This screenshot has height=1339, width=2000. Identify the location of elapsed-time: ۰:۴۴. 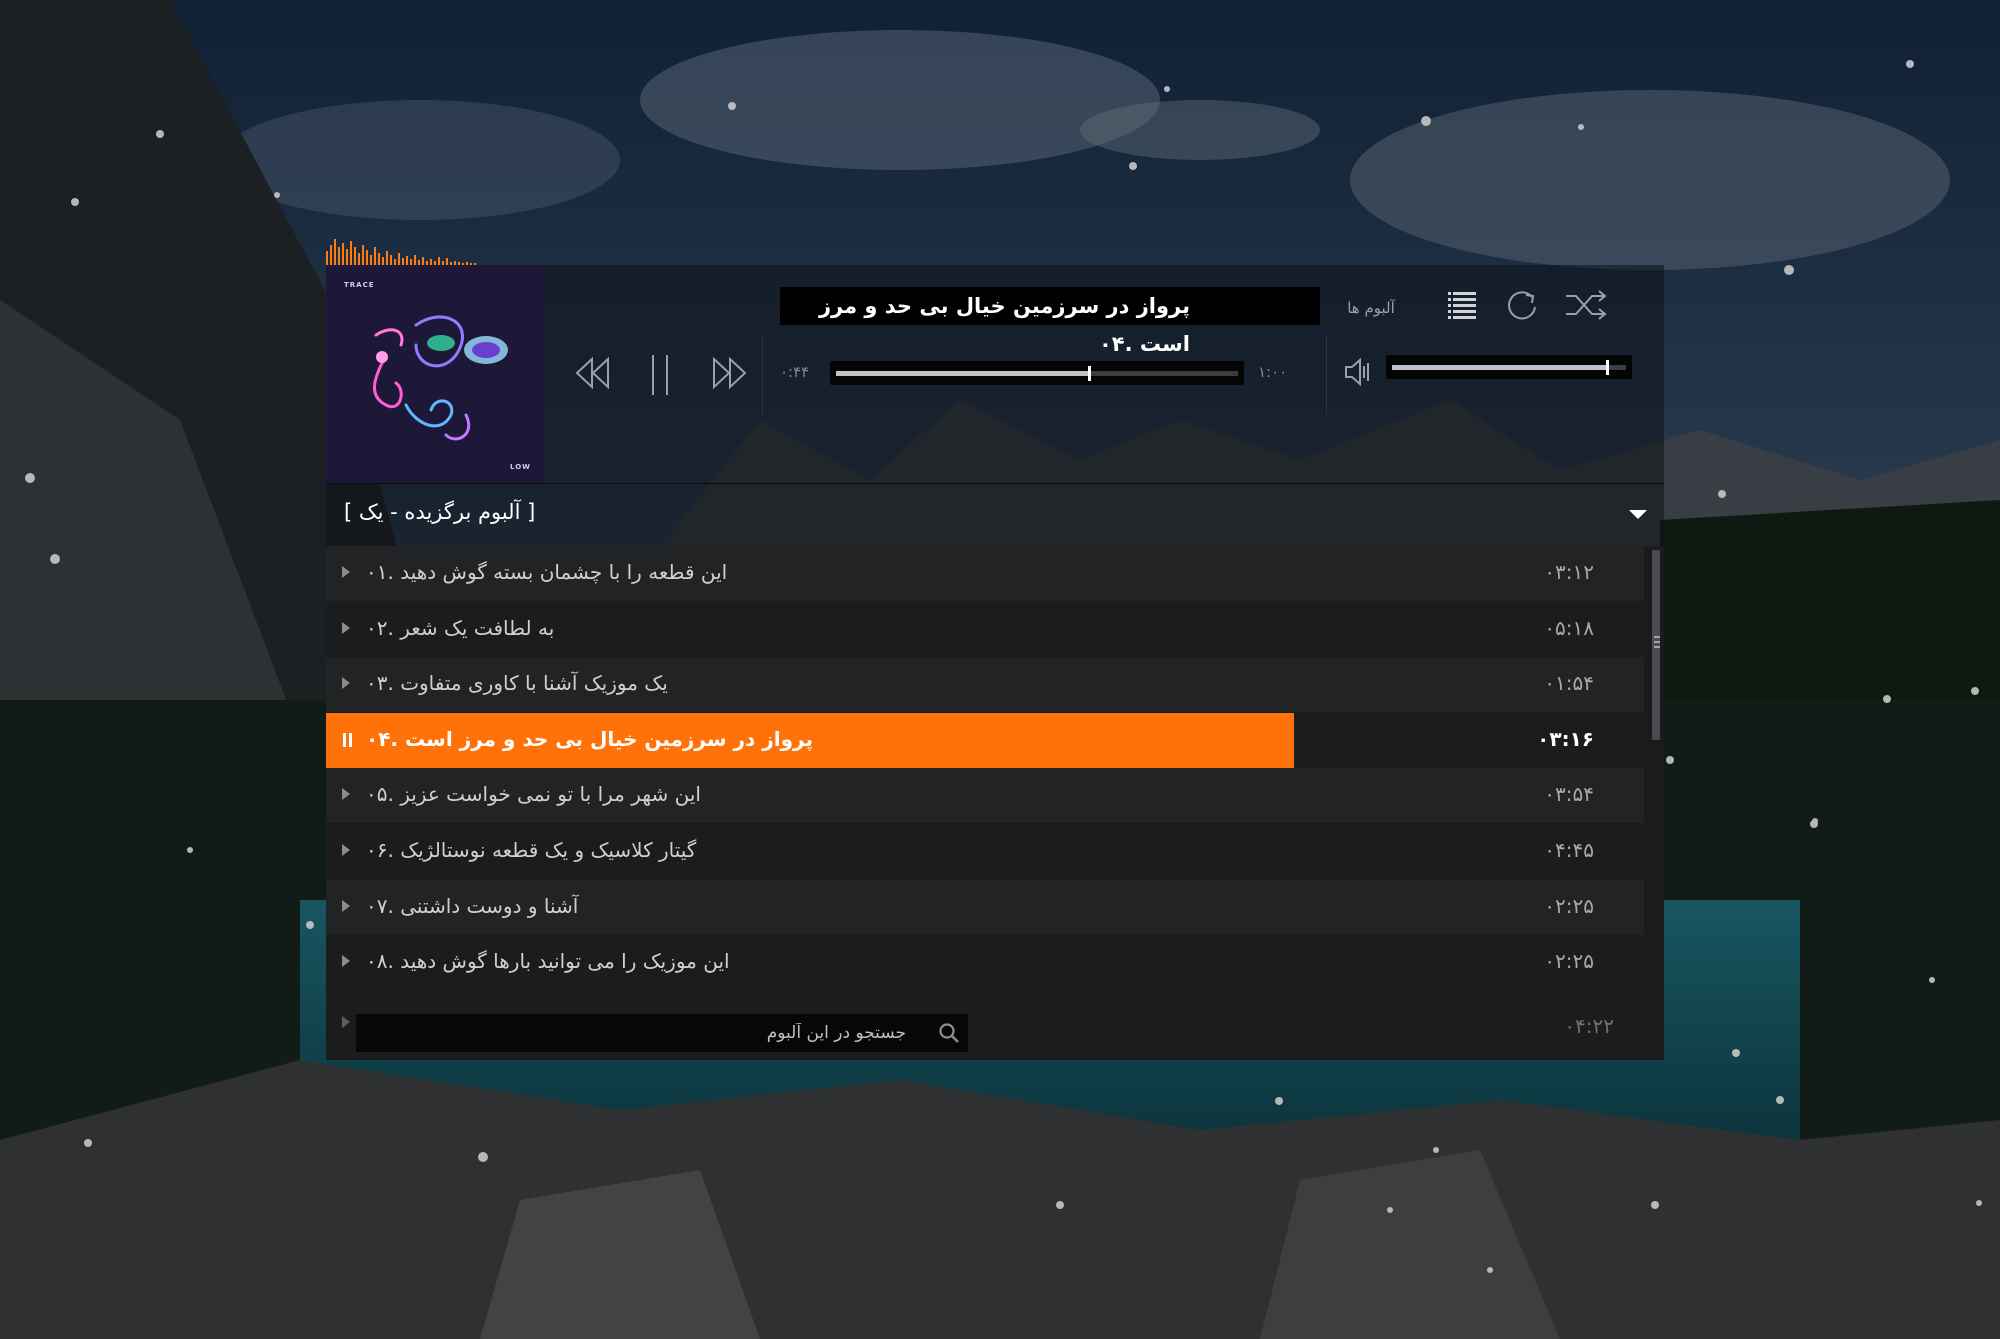
(795, 372).